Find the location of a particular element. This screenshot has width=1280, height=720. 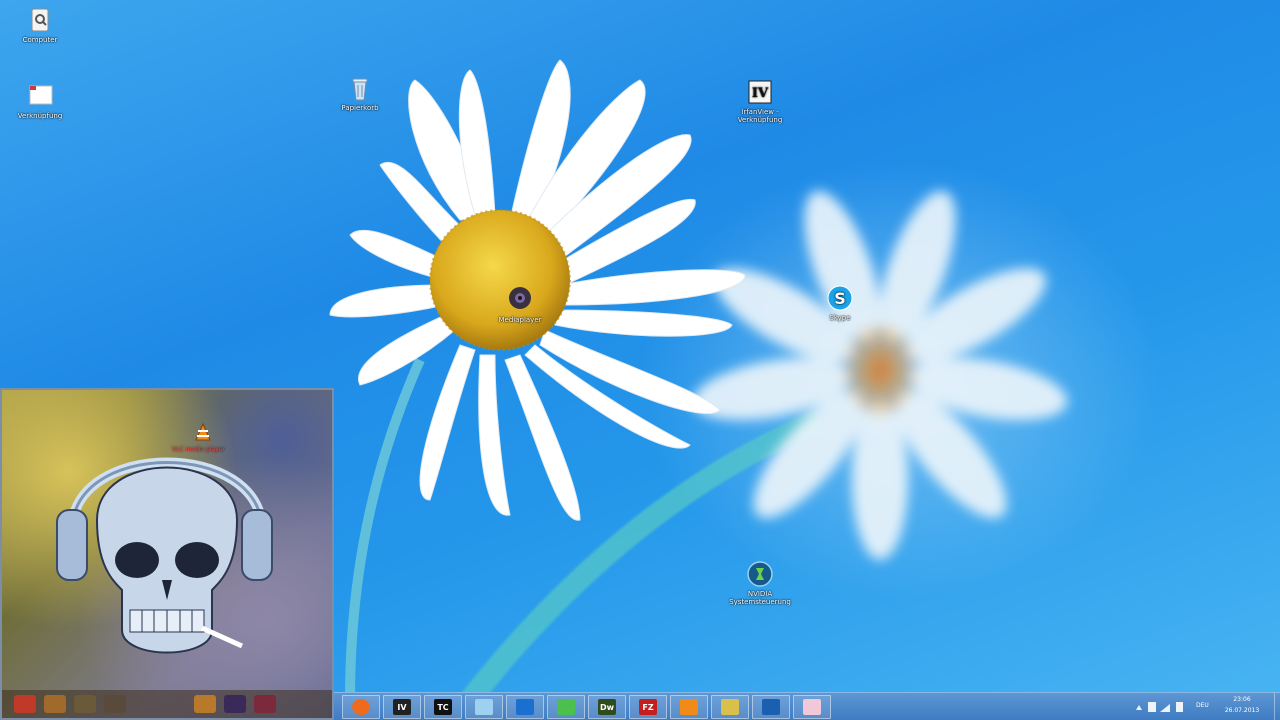

clock-time: 23:06 is located at coordinates (1242, 699).